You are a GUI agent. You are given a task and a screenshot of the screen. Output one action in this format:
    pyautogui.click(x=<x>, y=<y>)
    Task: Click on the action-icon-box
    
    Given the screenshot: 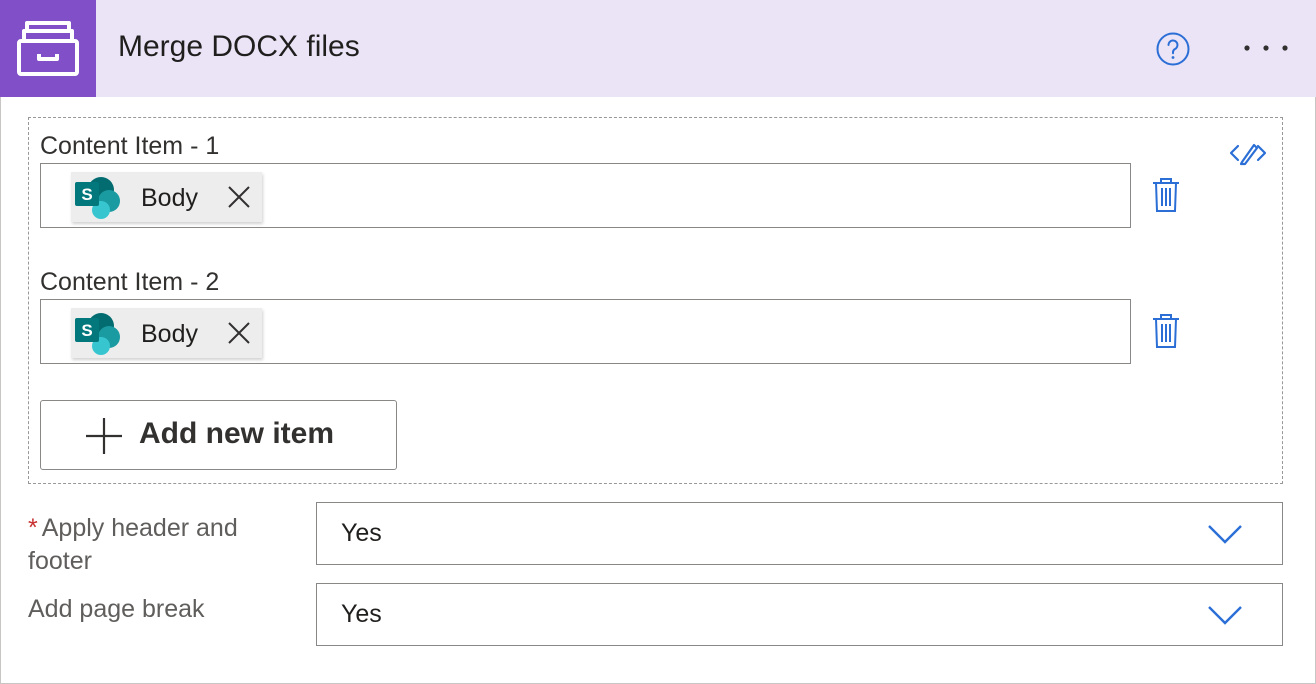 What is the action you would take?
    pyautogui.click(x=48, y=48)
    